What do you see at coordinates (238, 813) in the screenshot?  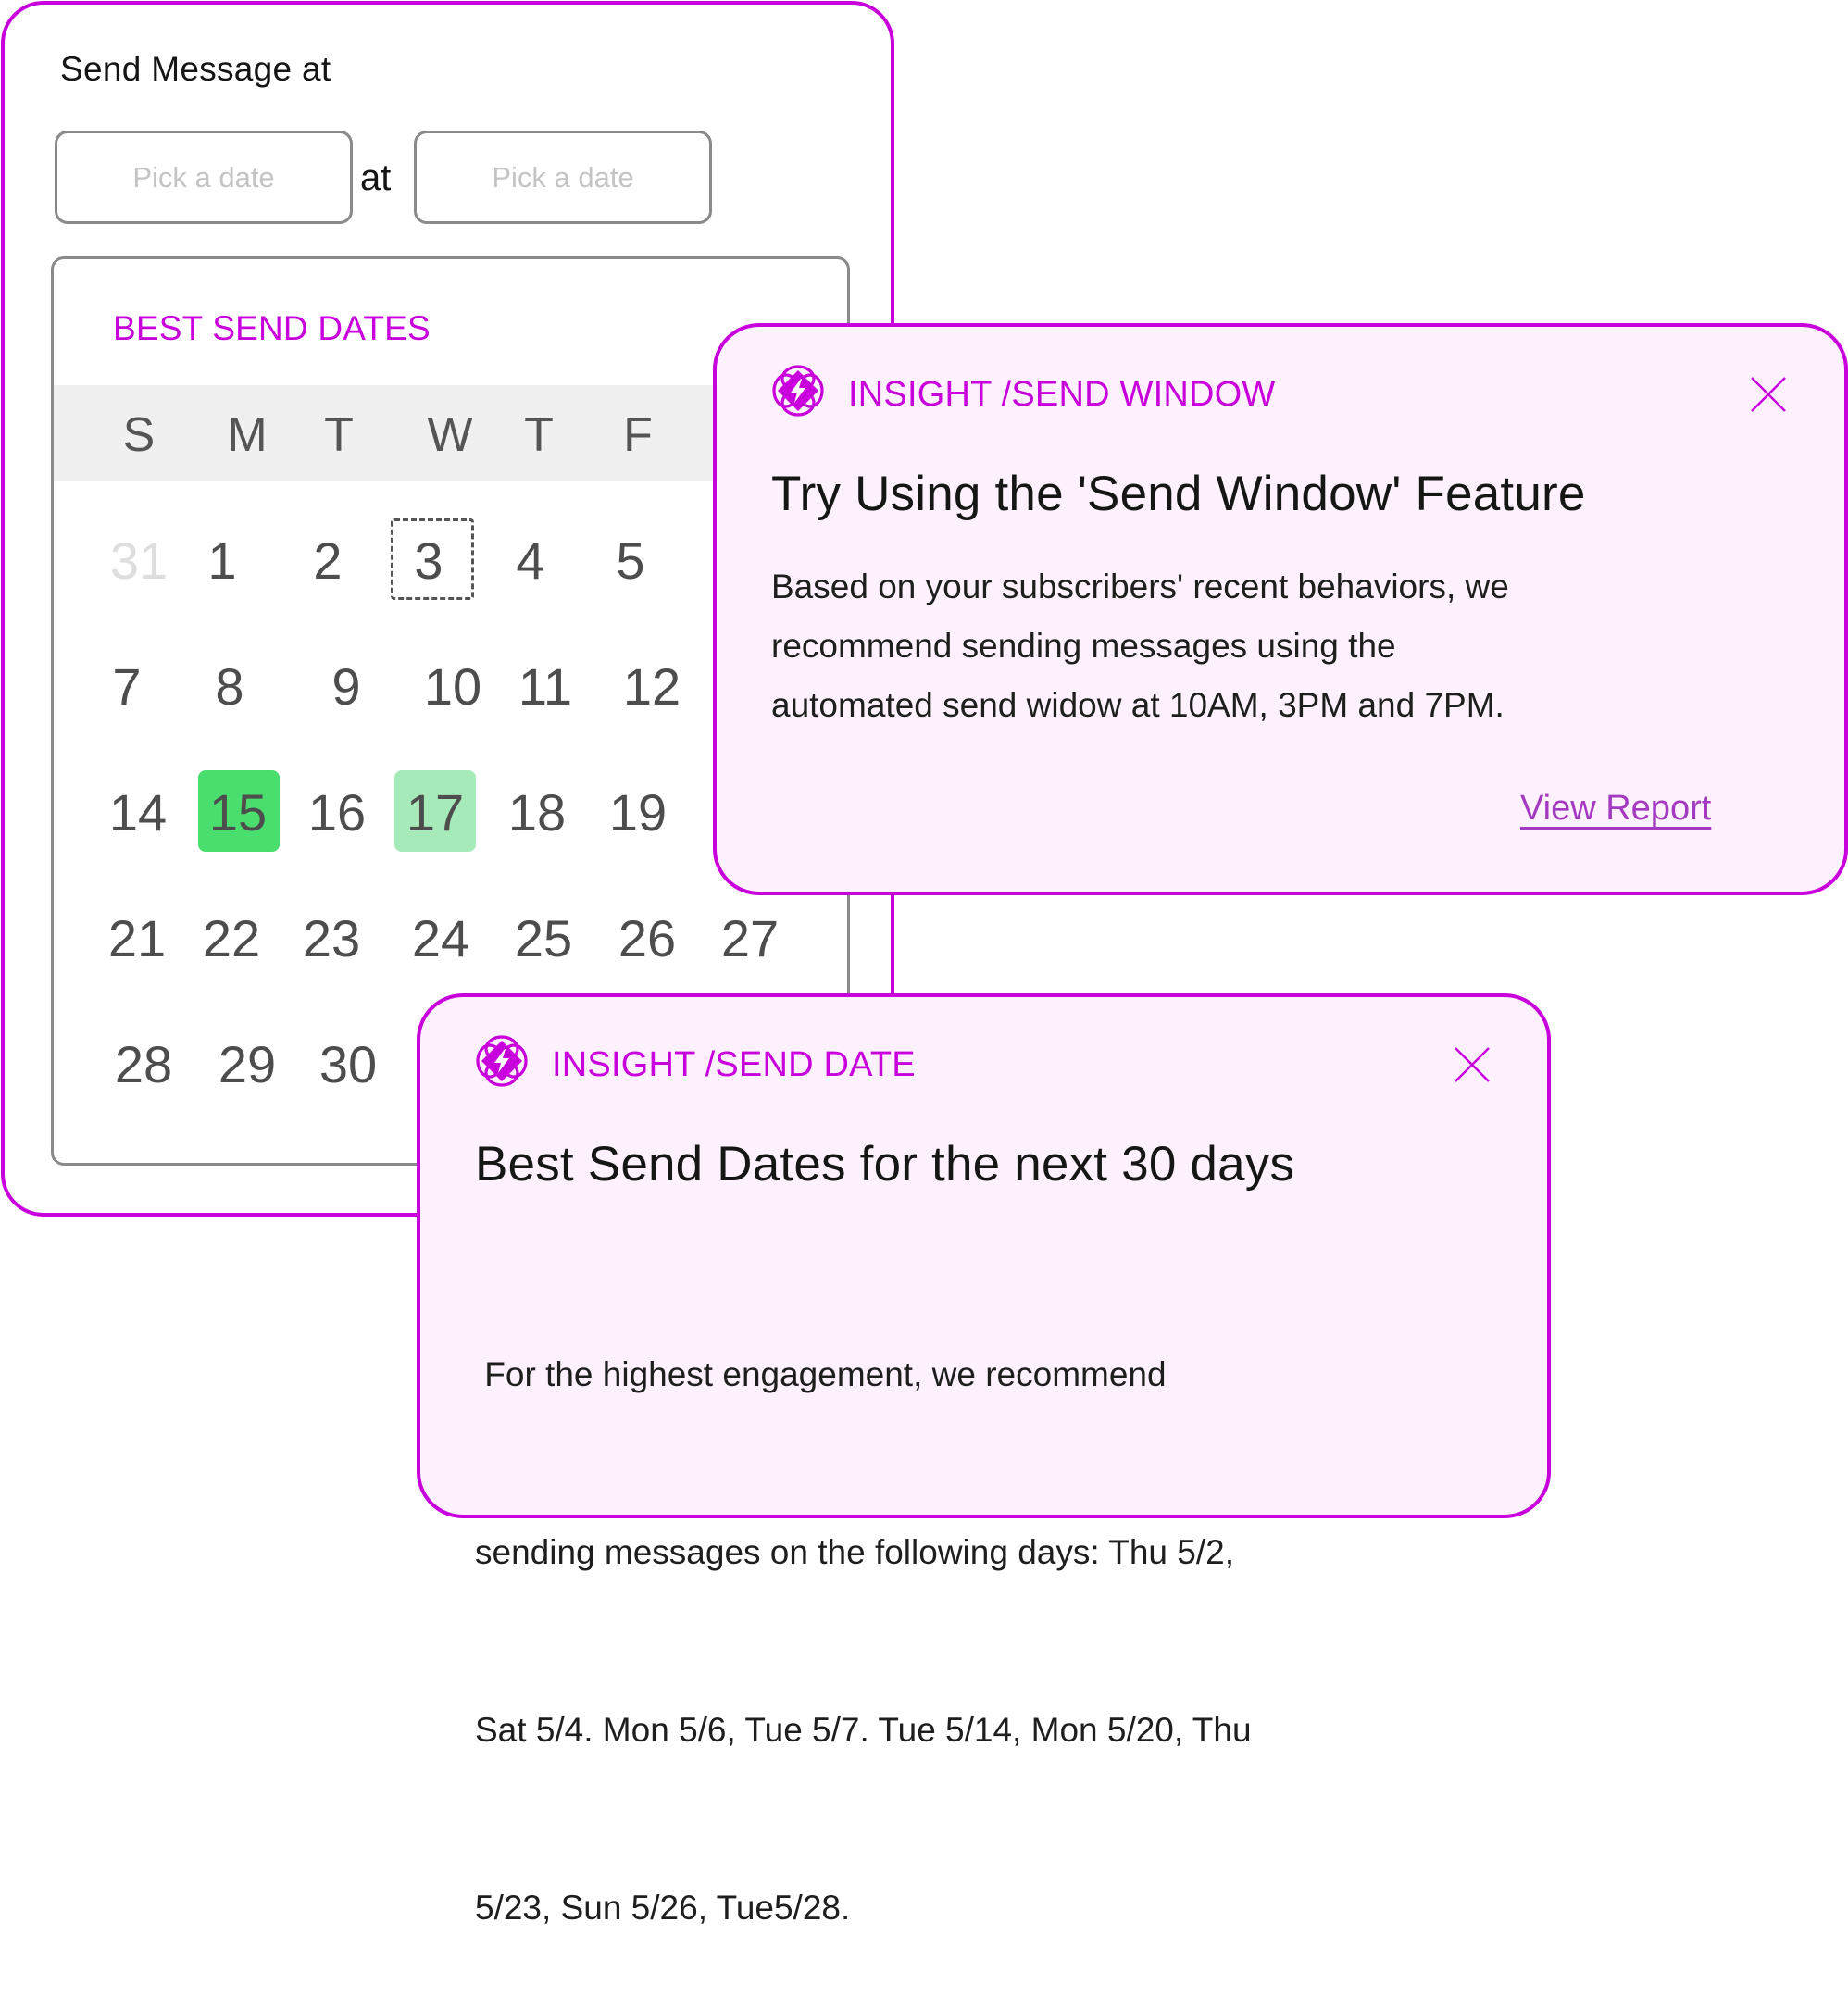 I see `calendar-day: 15` at bounding box center [238, 813].